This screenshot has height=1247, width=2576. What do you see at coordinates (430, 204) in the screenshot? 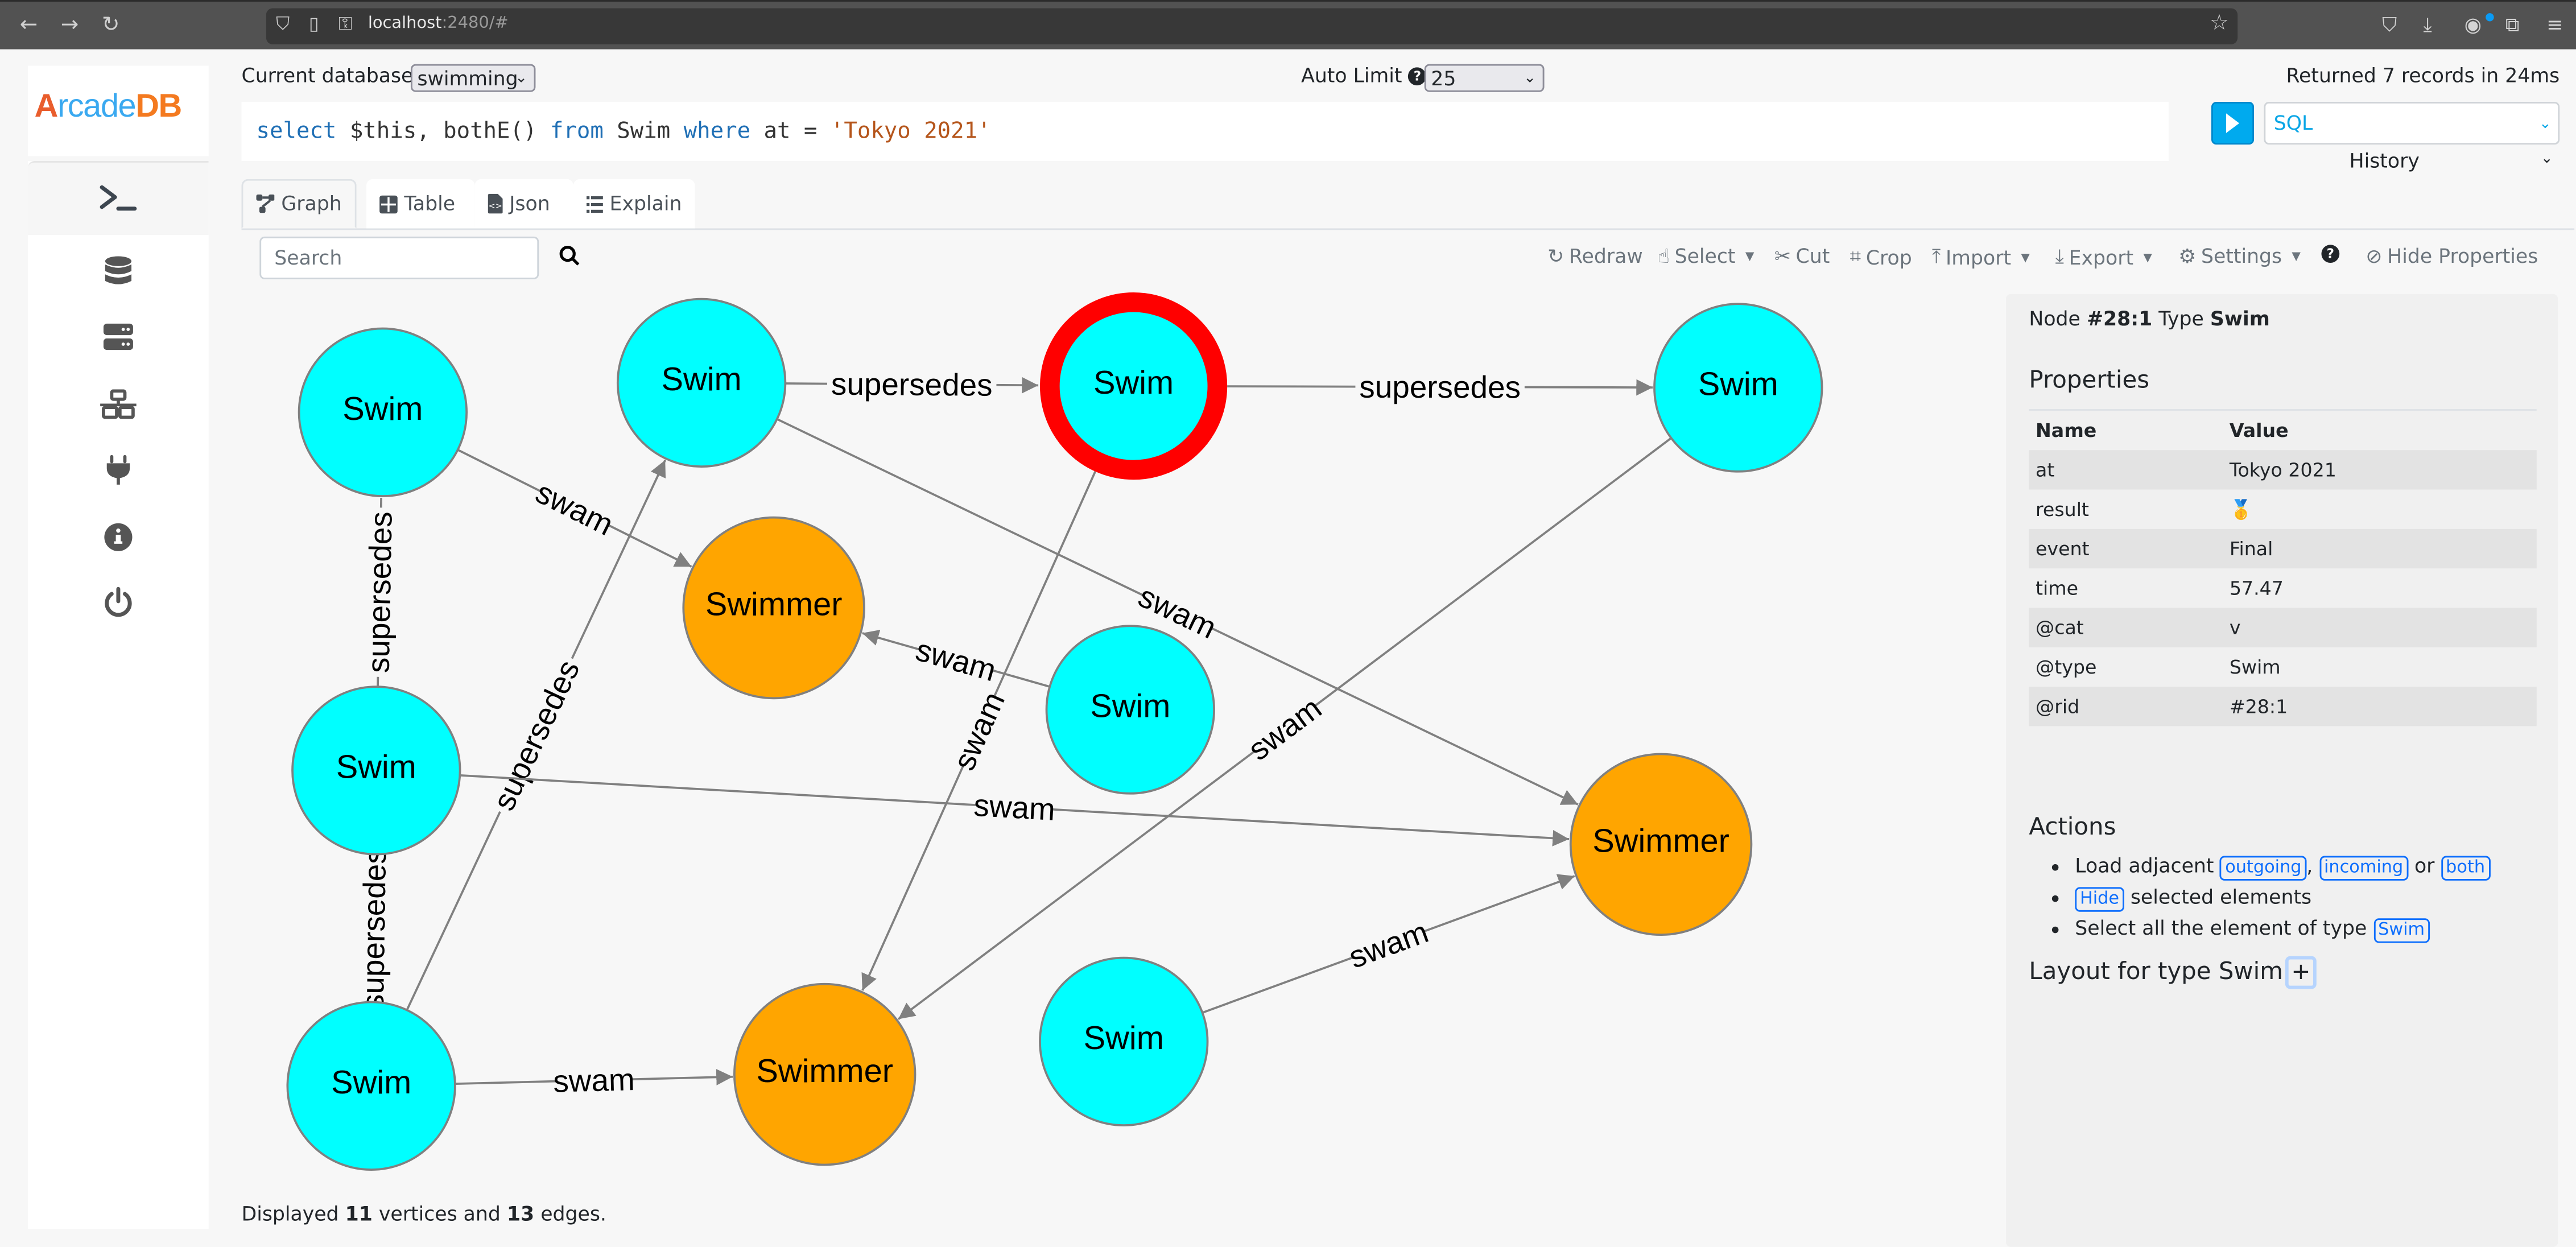
I see `tab-table-label: Table` at bounding box center [430, 204].